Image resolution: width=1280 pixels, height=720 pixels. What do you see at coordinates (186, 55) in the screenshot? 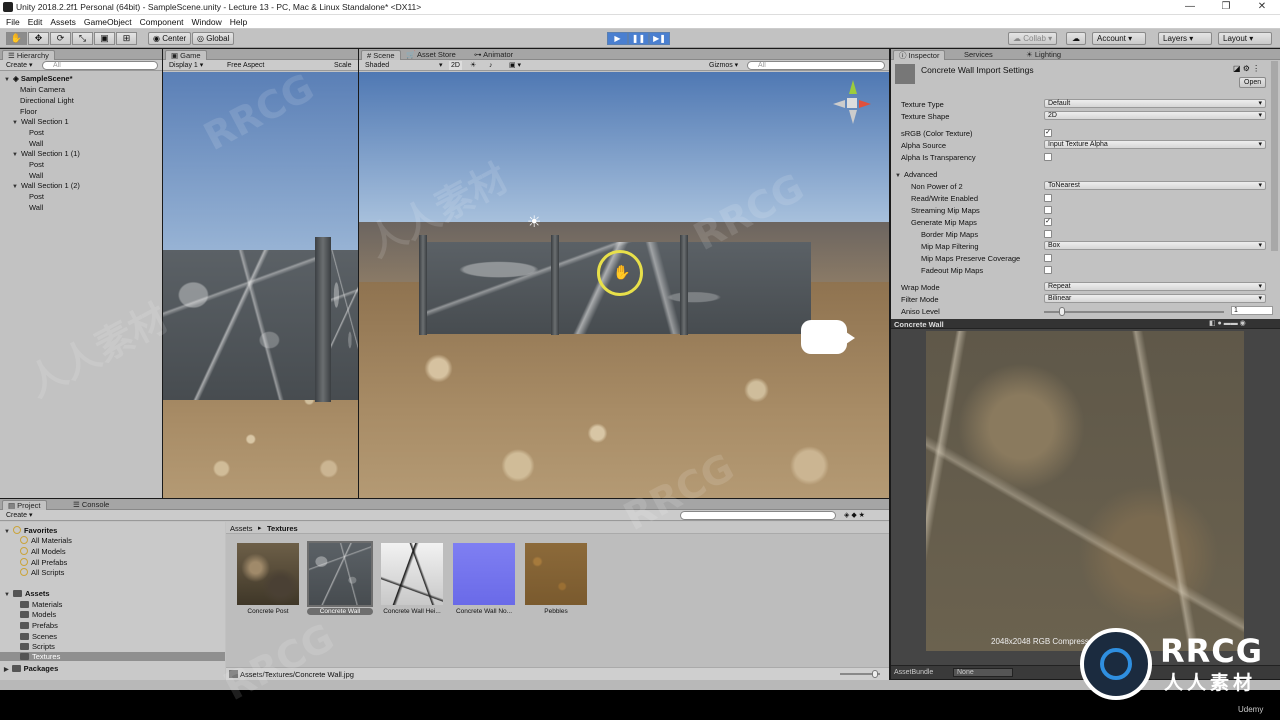
I see `tab-game: ▣ Game` at bounding box center [186, 55].